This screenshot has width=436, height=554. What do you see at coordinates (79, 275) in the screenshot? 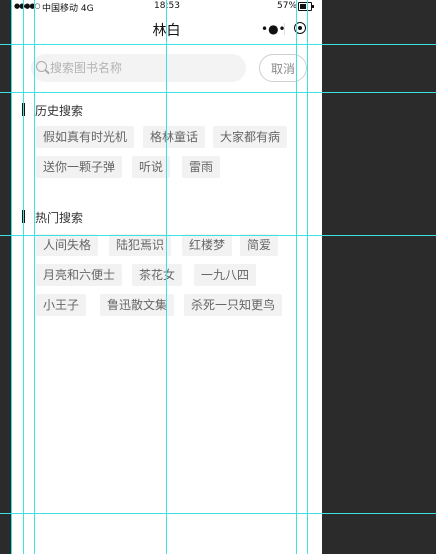
I see `hot-tag: 月亮和六便士` at bounding box center [79, 275].